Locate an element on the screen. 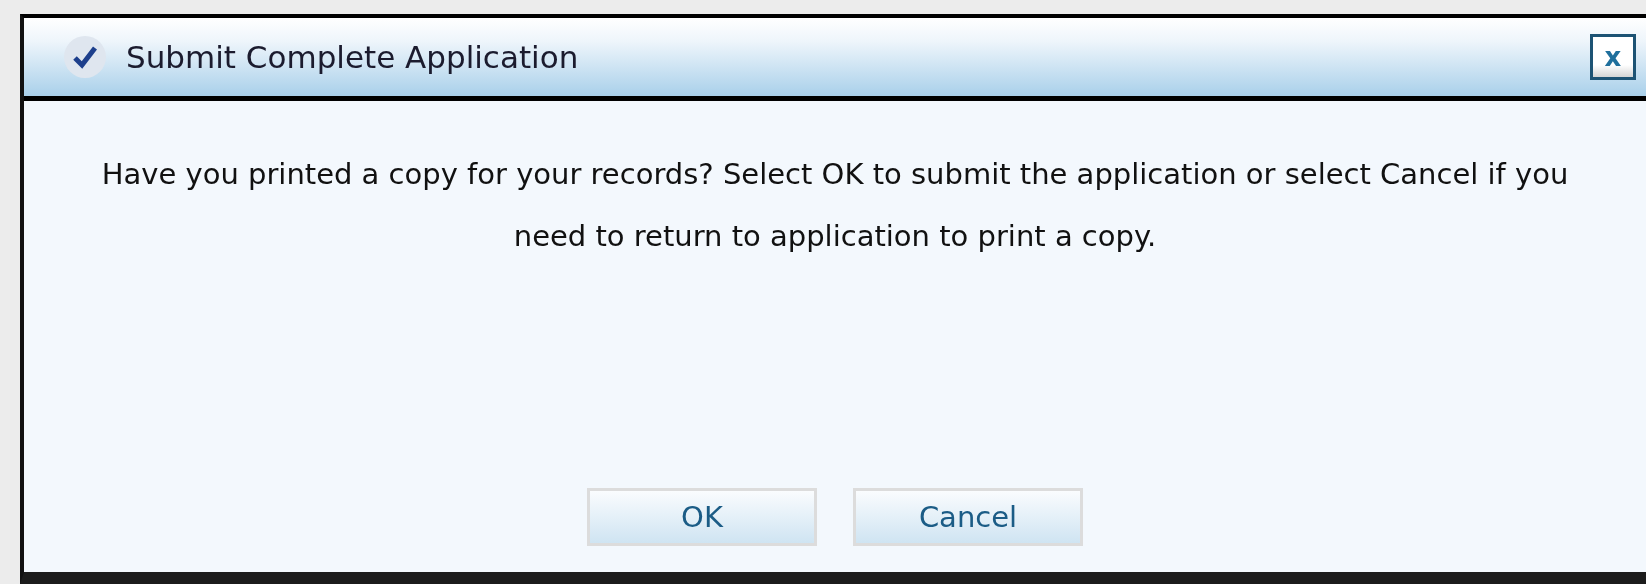 This screenshot has width=1646, height=584. cancel-button: Cancel is located at coordinates (968, 517).